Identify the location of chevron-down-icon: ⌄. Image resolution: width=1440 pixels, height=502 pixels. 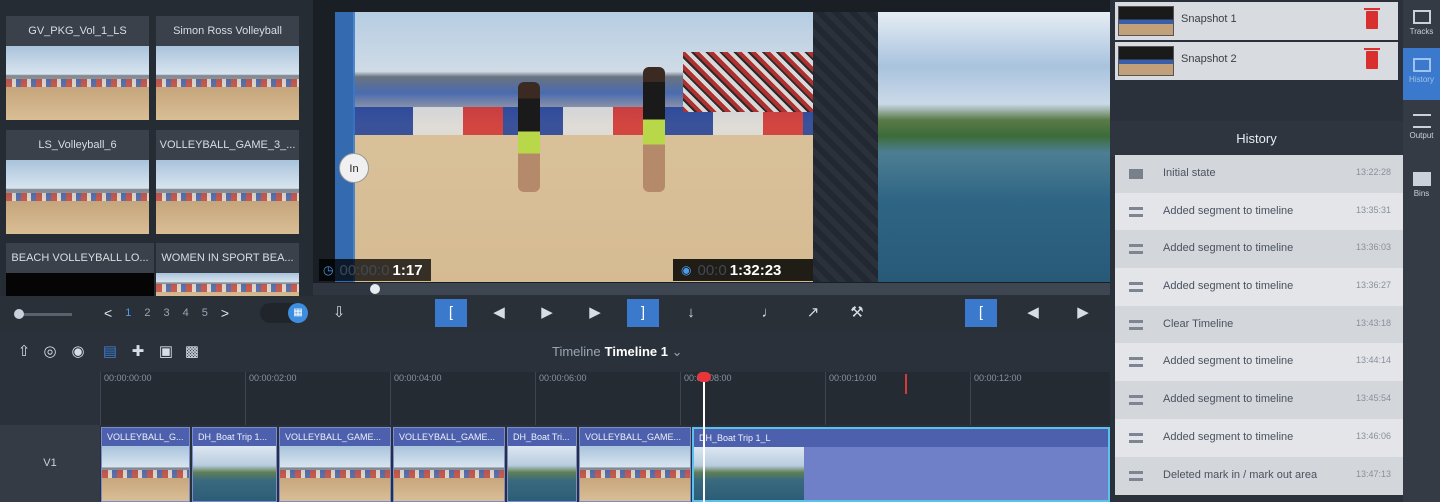
(677, 351).